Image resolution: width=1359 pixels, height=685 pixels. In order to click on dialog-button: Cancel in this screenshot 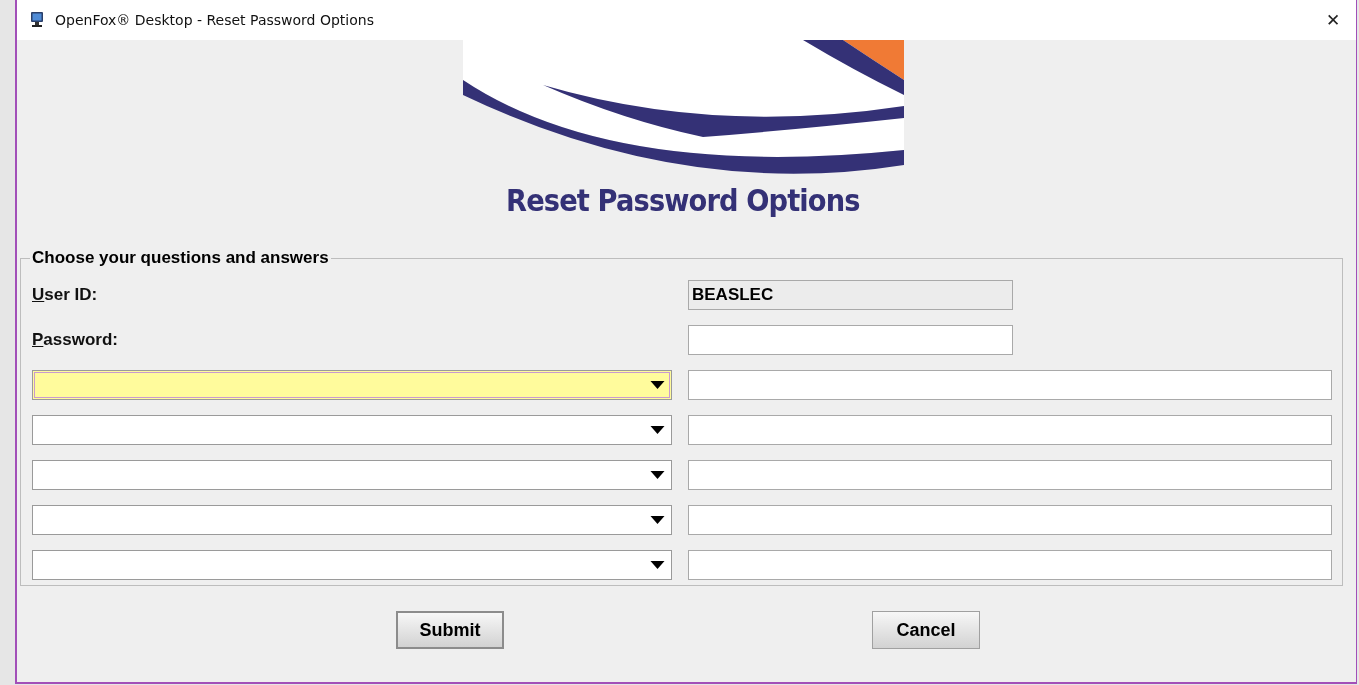, I will do `click(926, 630)`.